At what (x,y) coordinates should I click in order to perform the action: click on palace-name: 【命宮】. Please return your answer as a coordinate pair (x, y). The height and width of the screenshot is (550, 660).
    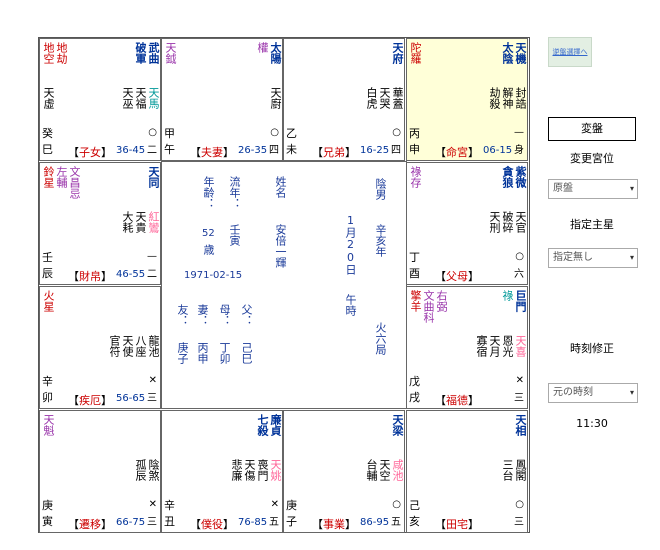
    Looking at the image, I should click on (457, 152).